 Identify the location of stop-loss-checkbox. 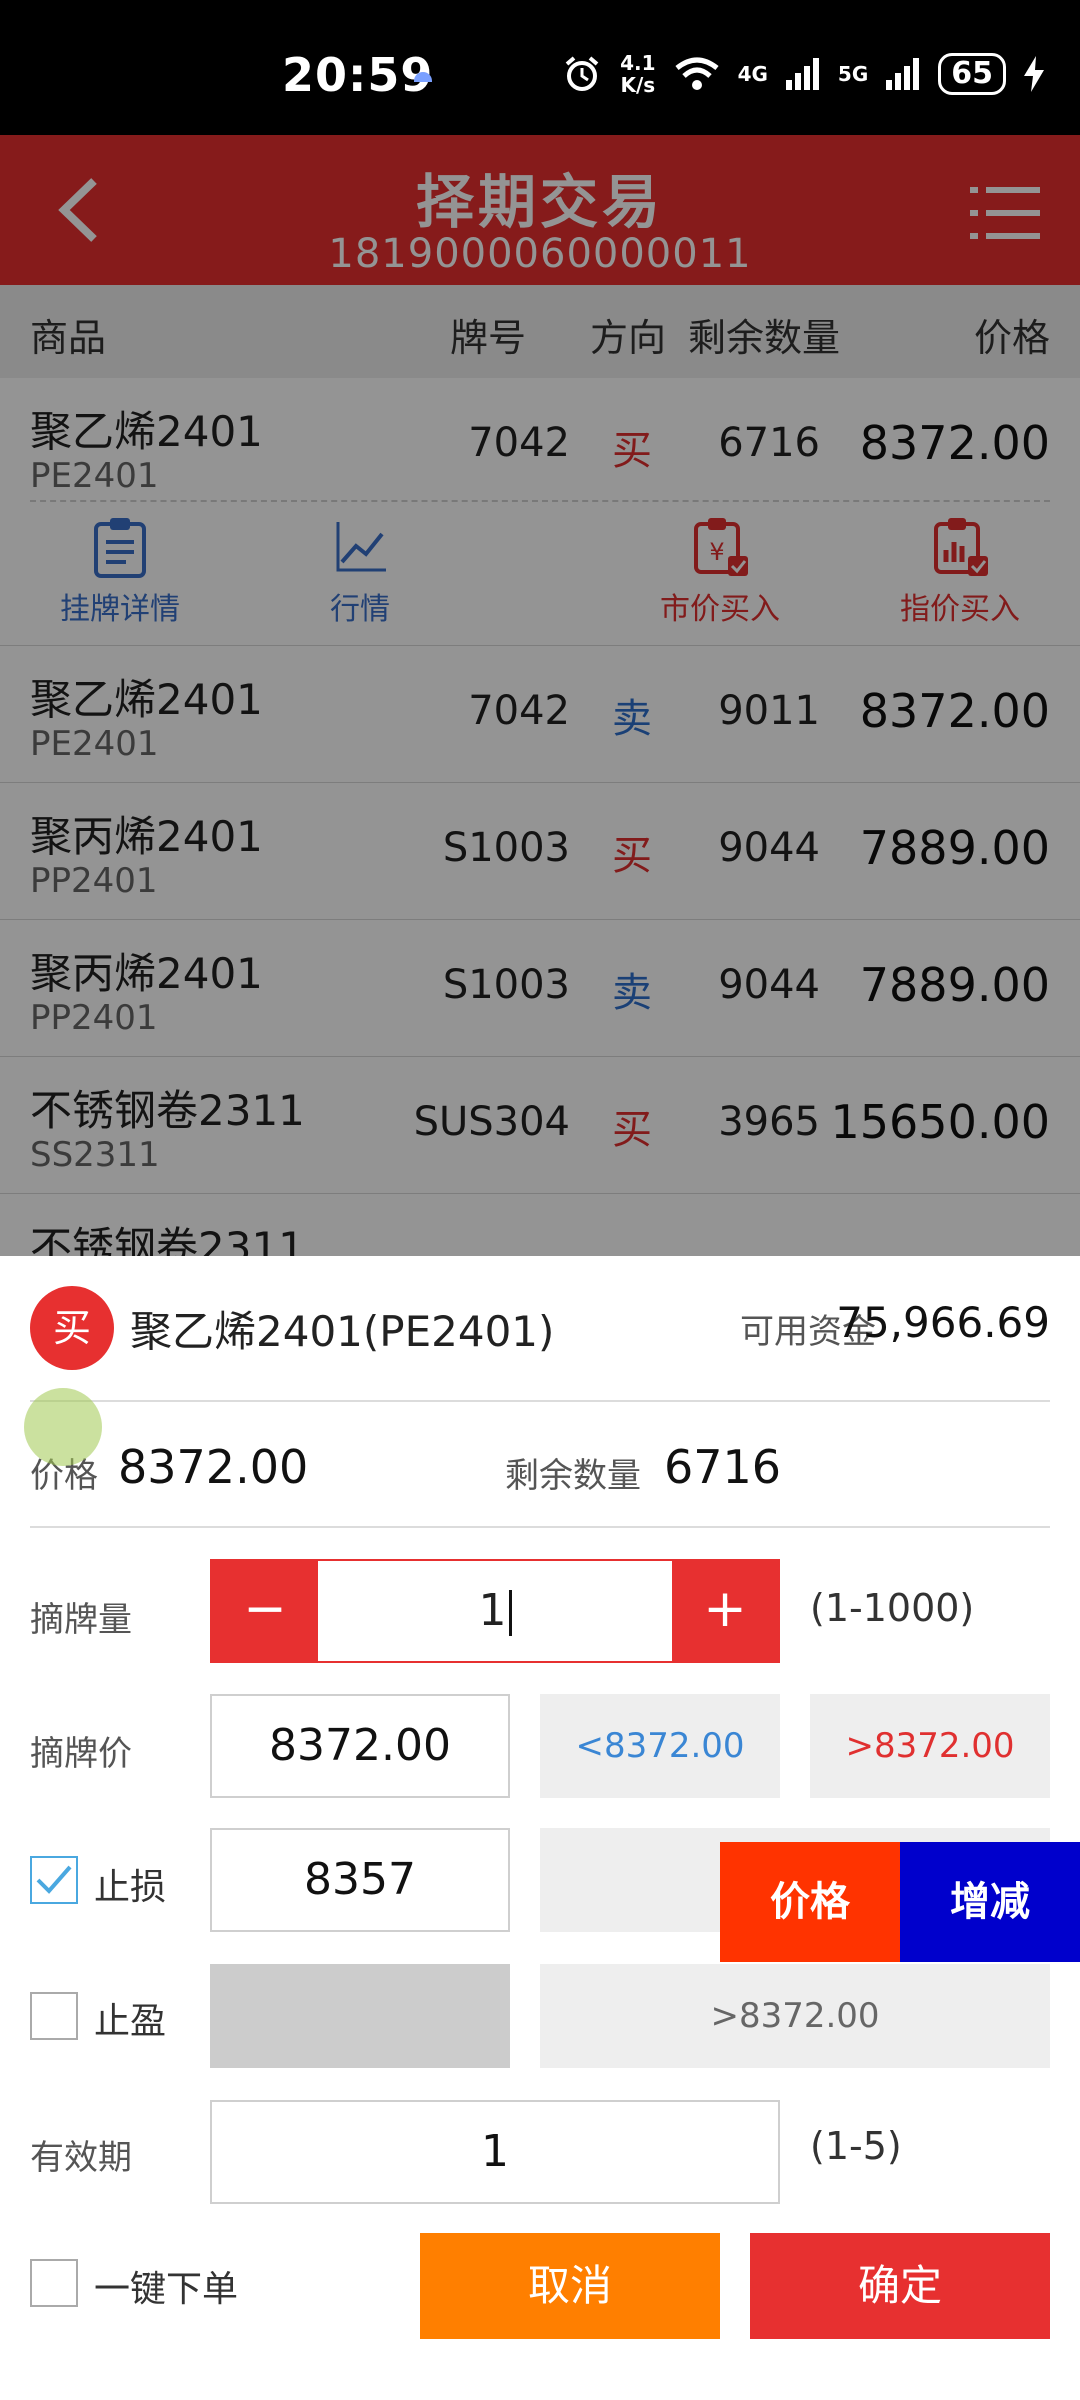
(54, 1880).